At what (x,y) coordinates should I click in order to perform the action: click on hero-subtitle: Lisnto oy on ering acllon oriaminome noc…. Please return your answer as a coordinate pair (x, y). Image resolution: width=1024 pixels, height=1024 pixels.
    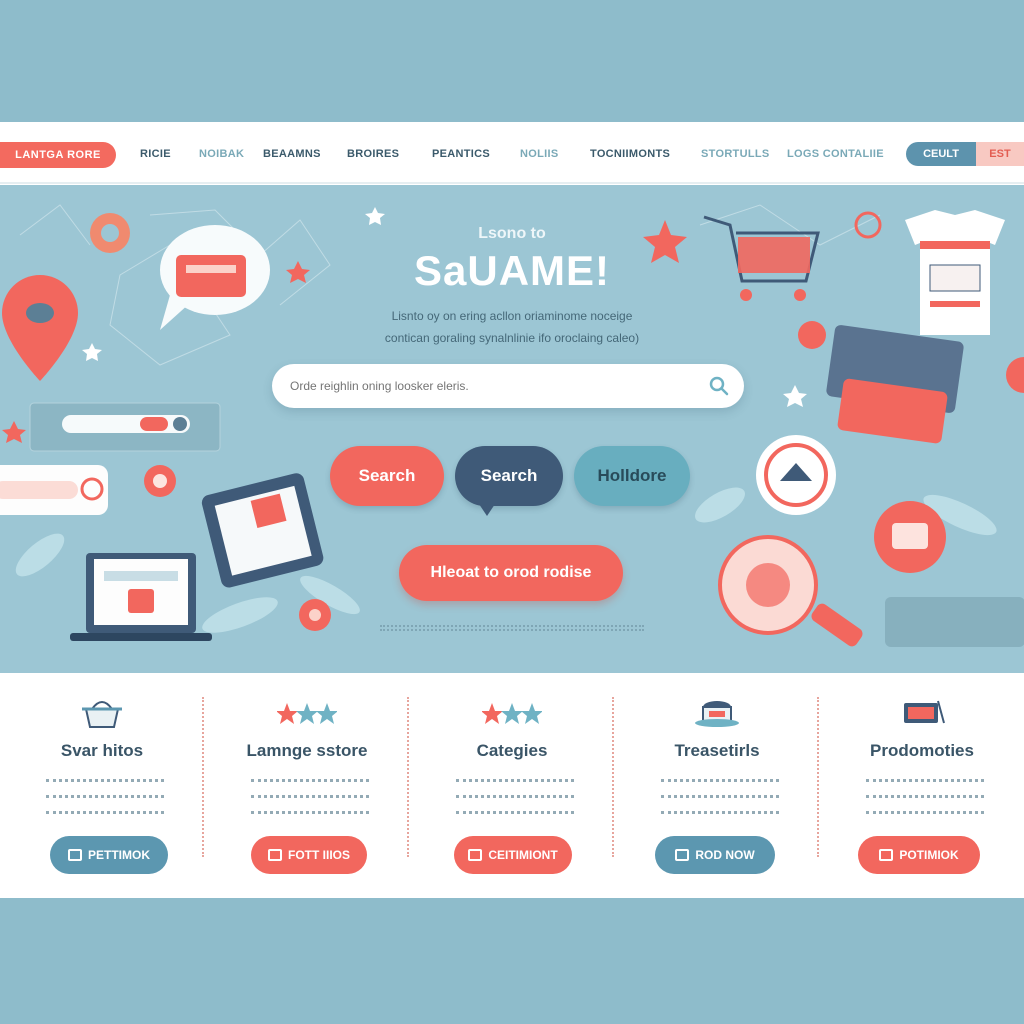
    Looking at the image, I should click on (512, 327).